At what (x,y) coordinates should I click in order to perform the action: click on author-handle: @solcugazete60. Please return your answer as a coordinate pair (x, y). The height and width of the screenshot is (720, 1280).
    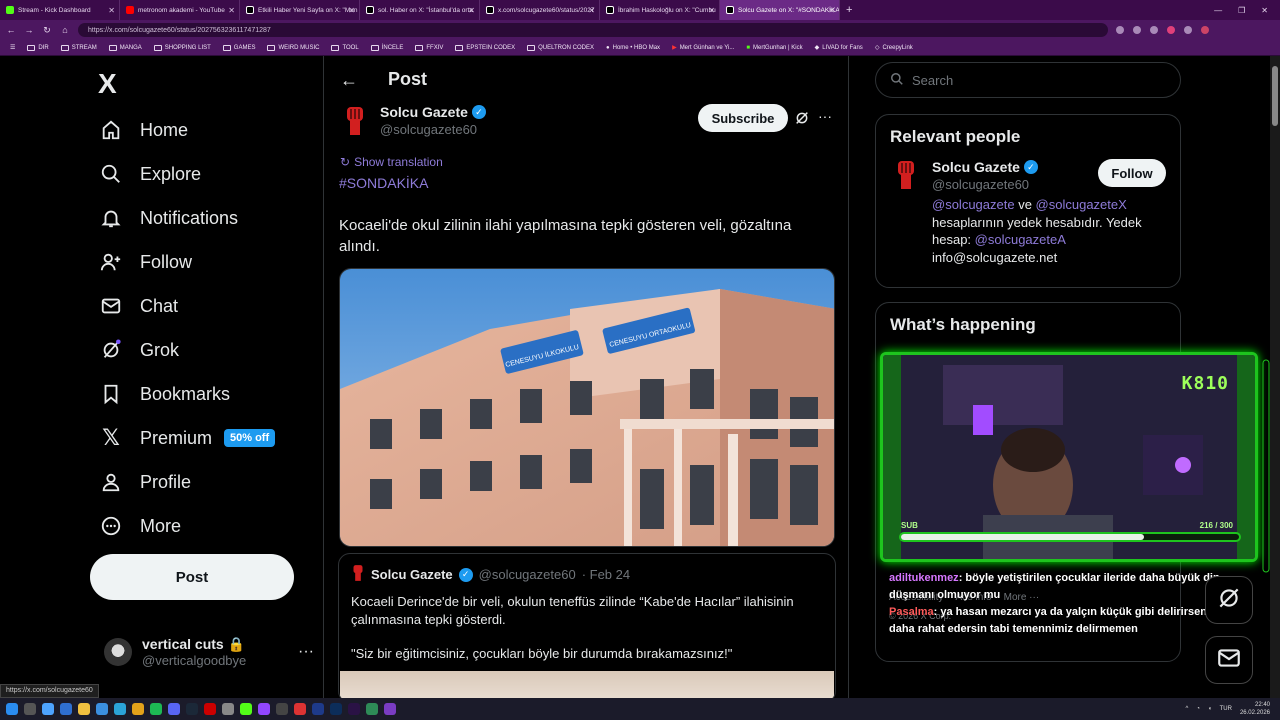
    Looking at the image, I should click on (433, 129).